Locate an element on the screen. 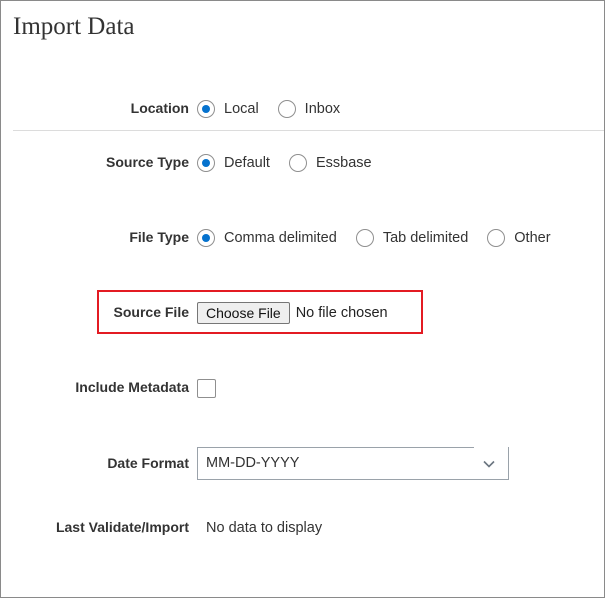  file-status-text: No file chosen is located at coordinates (341, 313).